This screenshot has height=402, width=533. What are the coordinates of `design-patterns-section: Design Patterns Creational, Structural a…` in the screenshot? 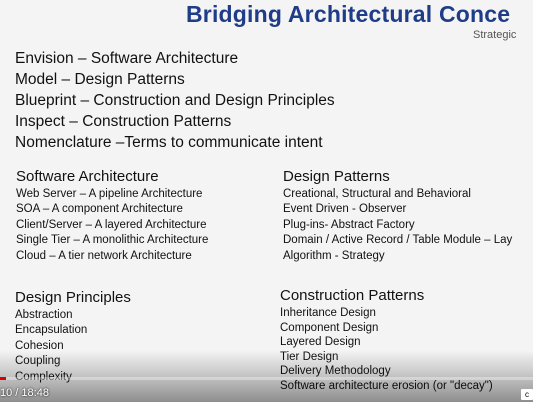 It's located at (397, 215).